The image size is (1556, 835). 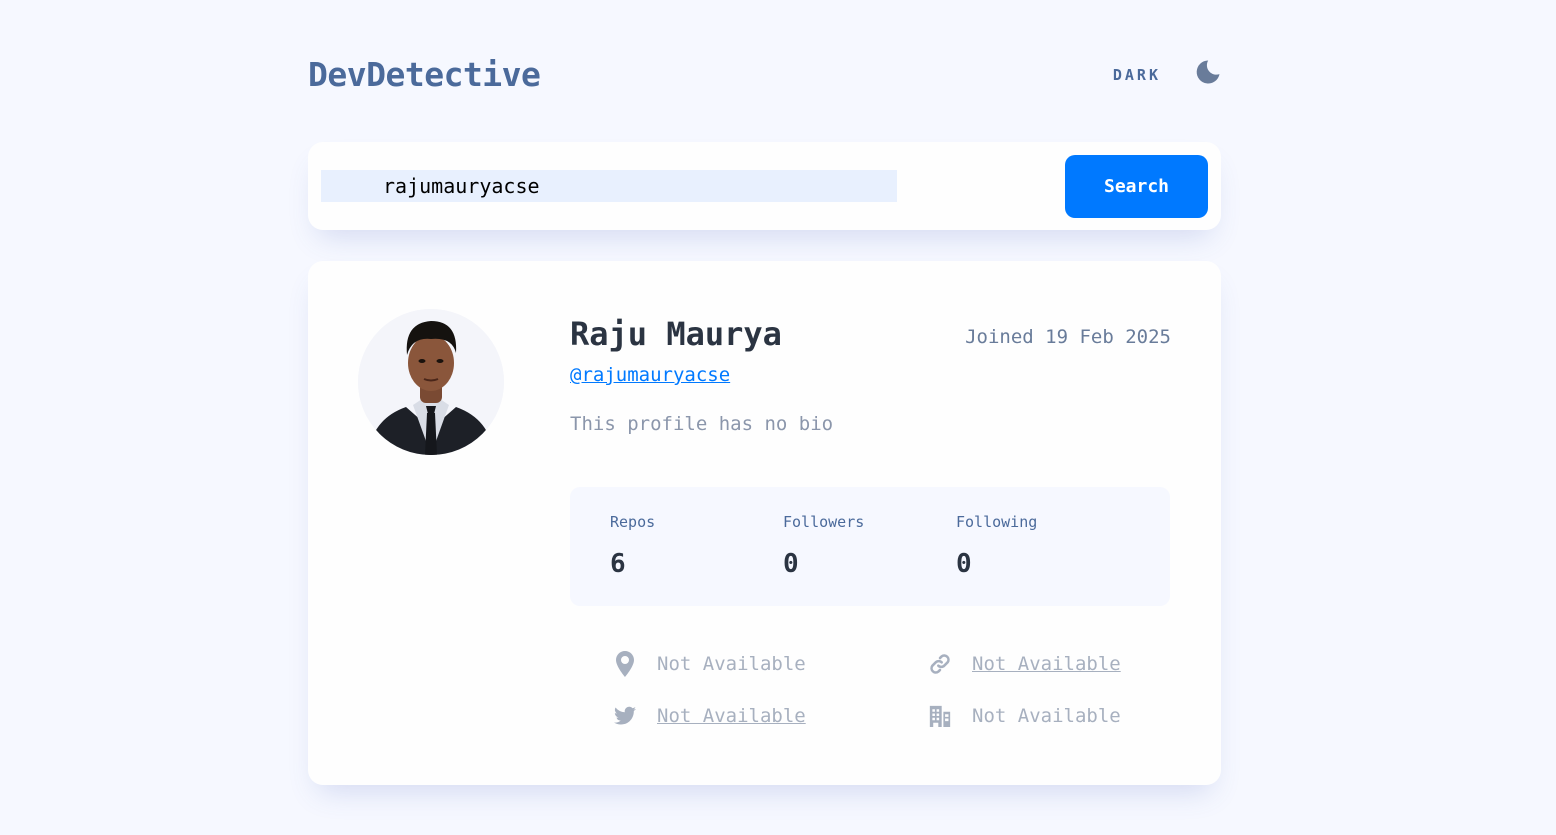 I want to click on location-item: Not Available, so click(x=710, y=664).